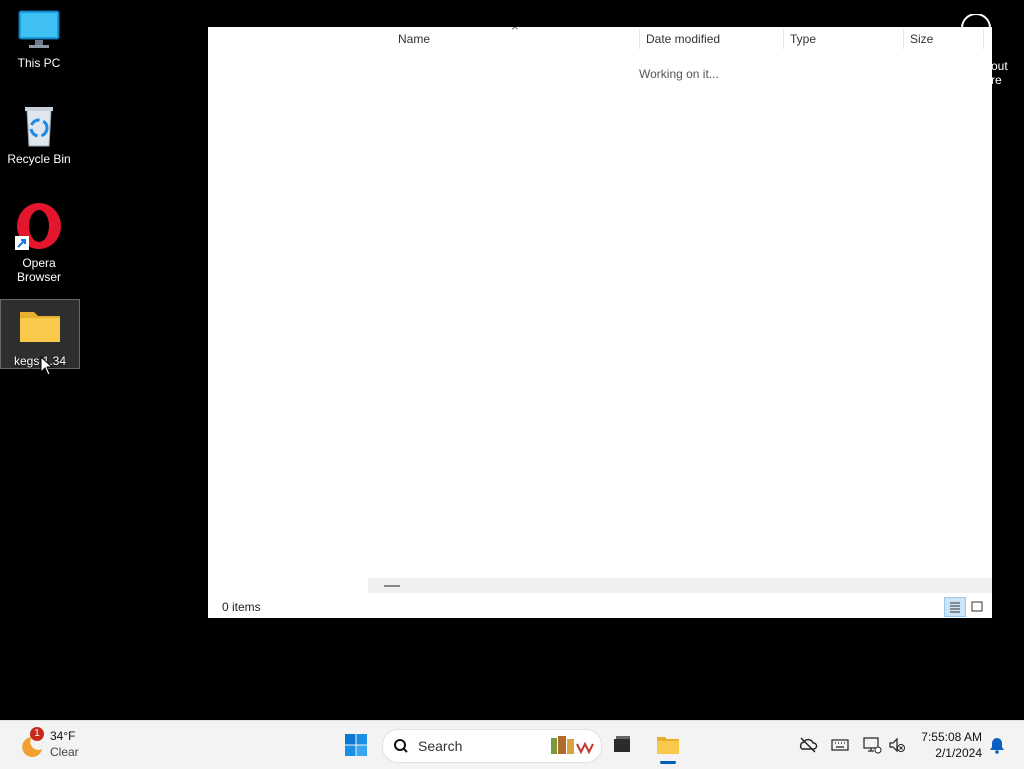 Image resolution: width=1024 pixels, height=769 pixels. What do you see at coordinates (999, 66) in the screenshot?
I see `background-window-text-line: out` at bounding box center [999, 66].